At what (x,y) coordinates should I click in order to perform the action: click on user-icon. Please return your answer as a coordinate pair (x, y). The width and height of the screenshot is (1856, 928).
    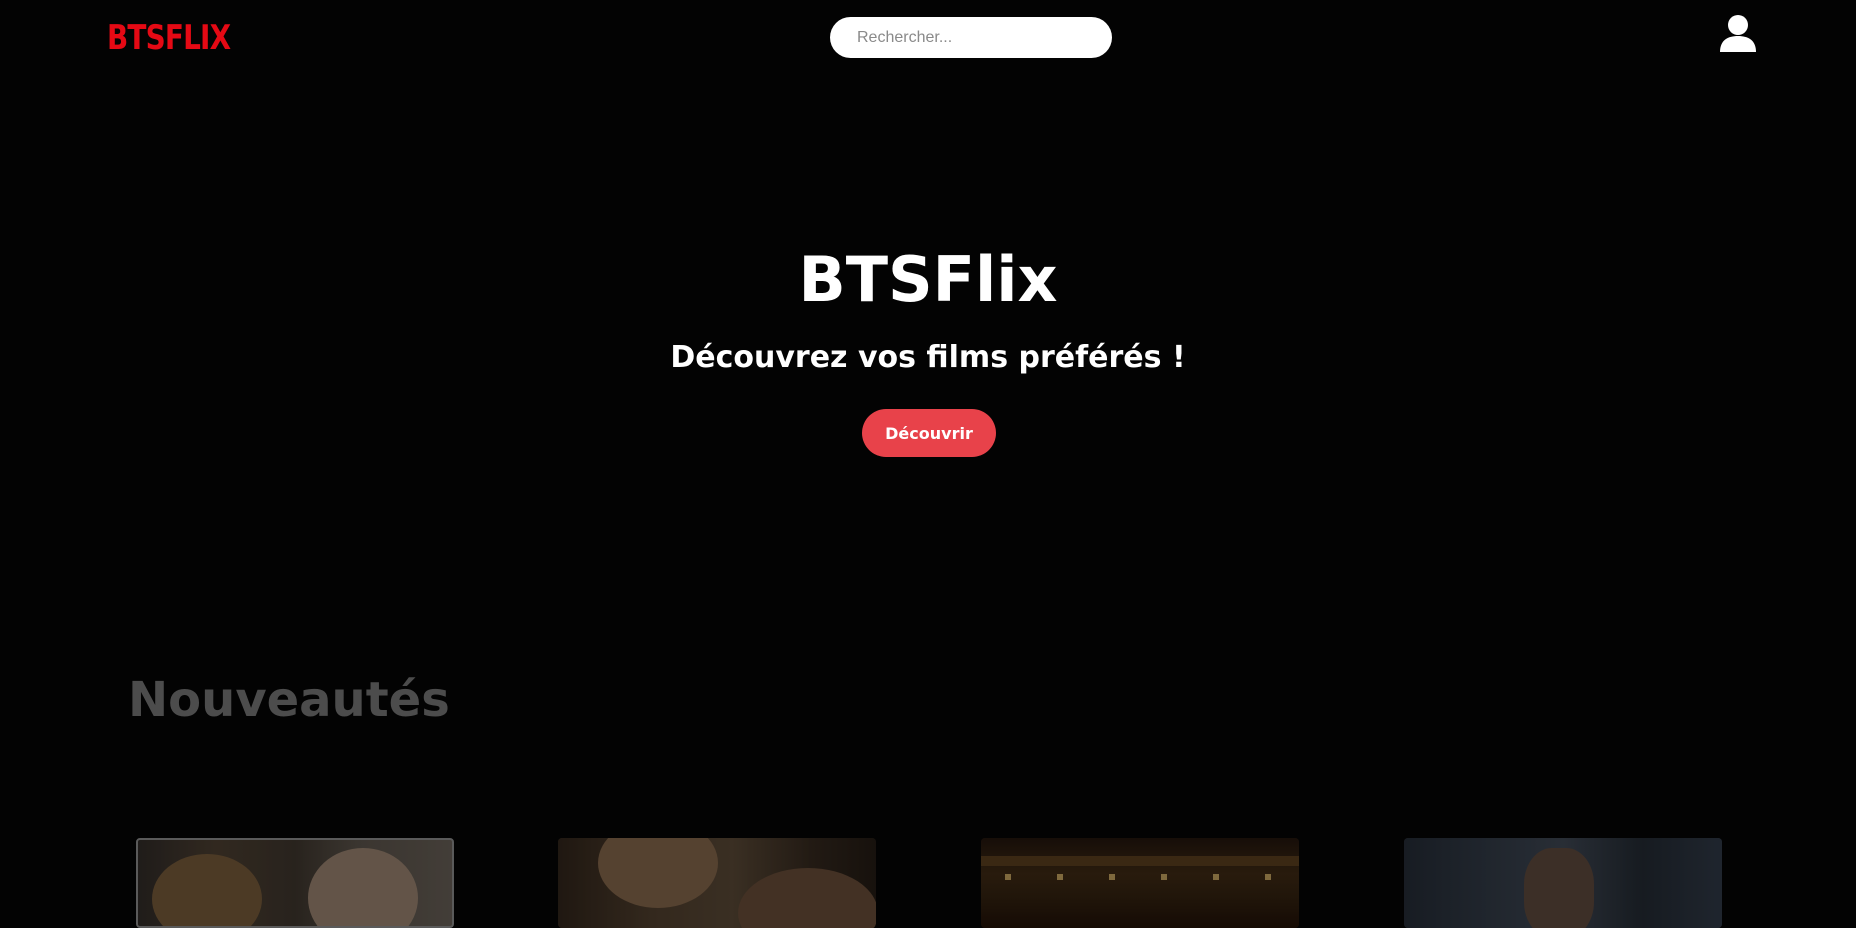
    Looking at the image, I should click on (1738, 34).